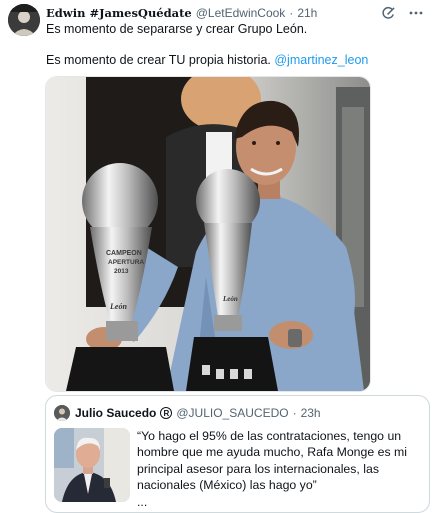  What do you see at coordinates (126, 262) in the screenshot?
I see `trophy-text-2: APERTURA` at bounding box center [126, 262].